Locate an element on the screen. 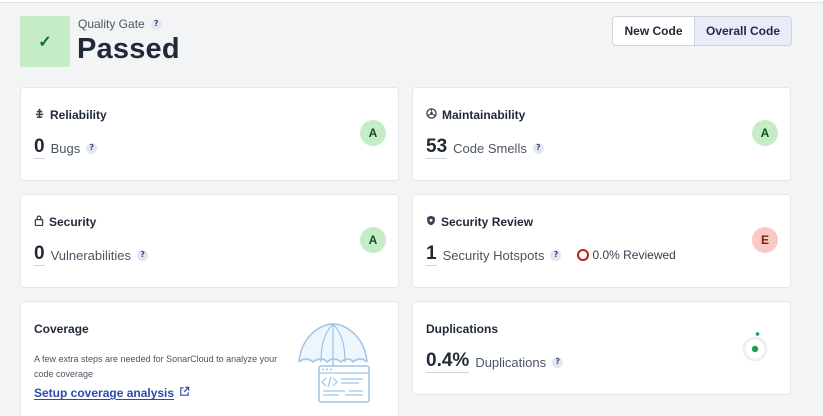 This screenshot has height=416, width=823. code-smells-metric: 53 Code Smells ? is located at coordinates (485, 148).